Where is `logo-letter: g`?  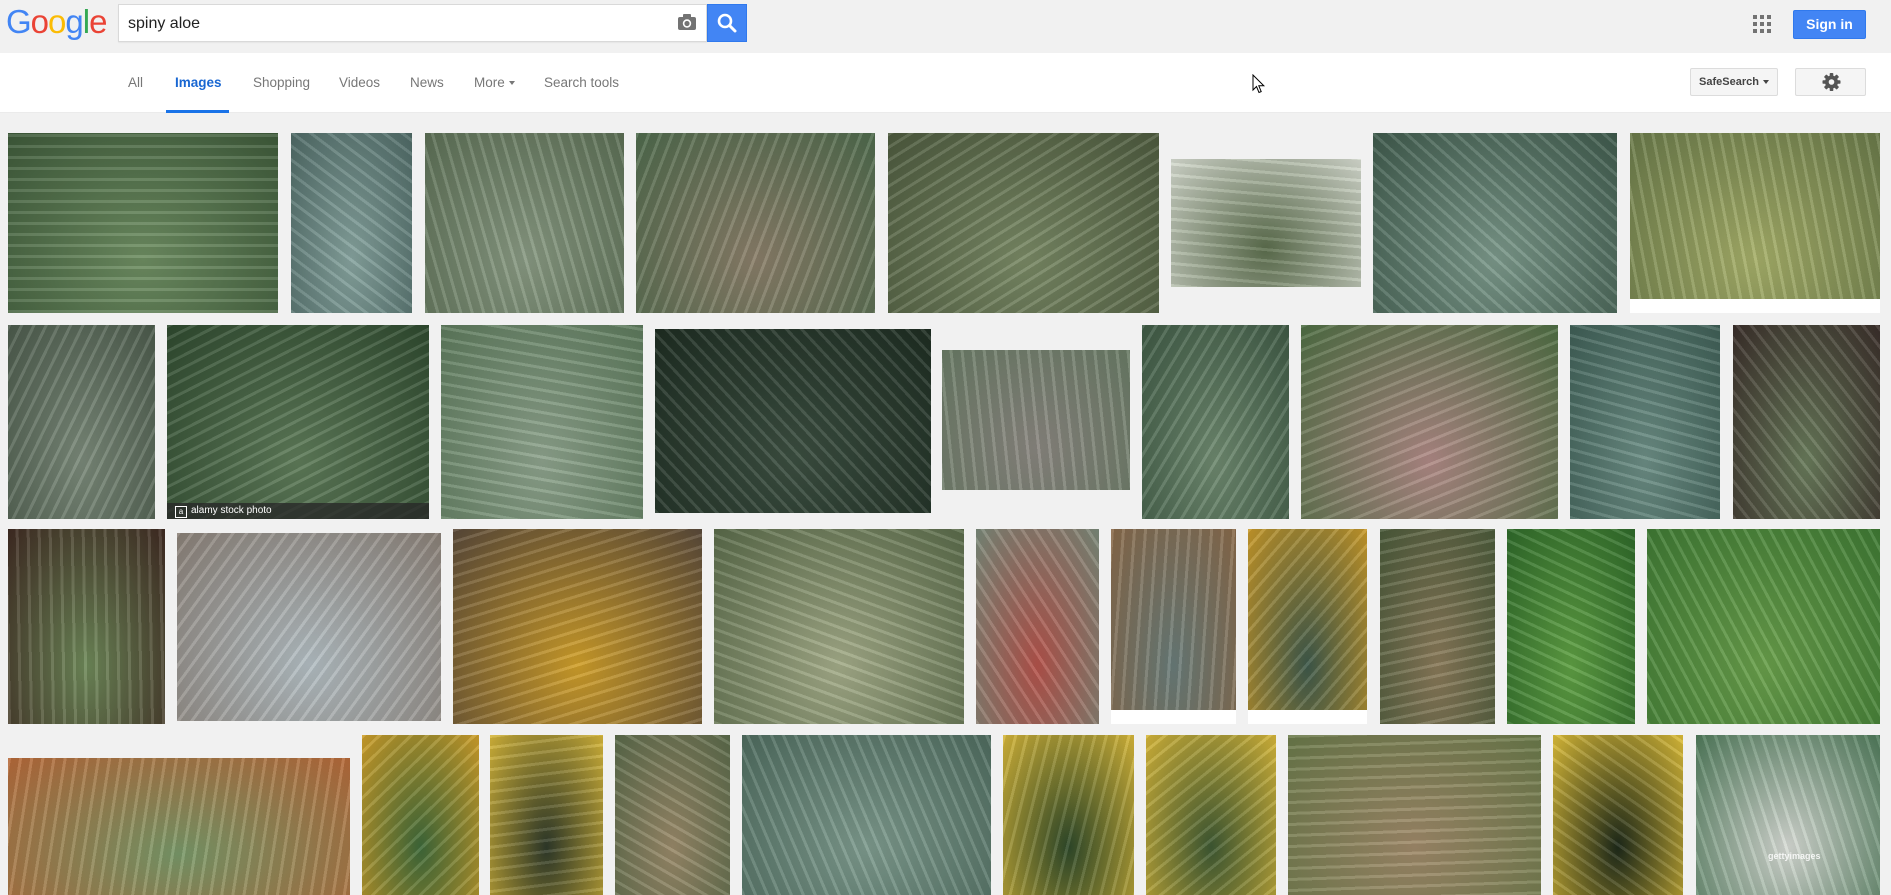 logo-letter: g is located at coordinates (74, 21).